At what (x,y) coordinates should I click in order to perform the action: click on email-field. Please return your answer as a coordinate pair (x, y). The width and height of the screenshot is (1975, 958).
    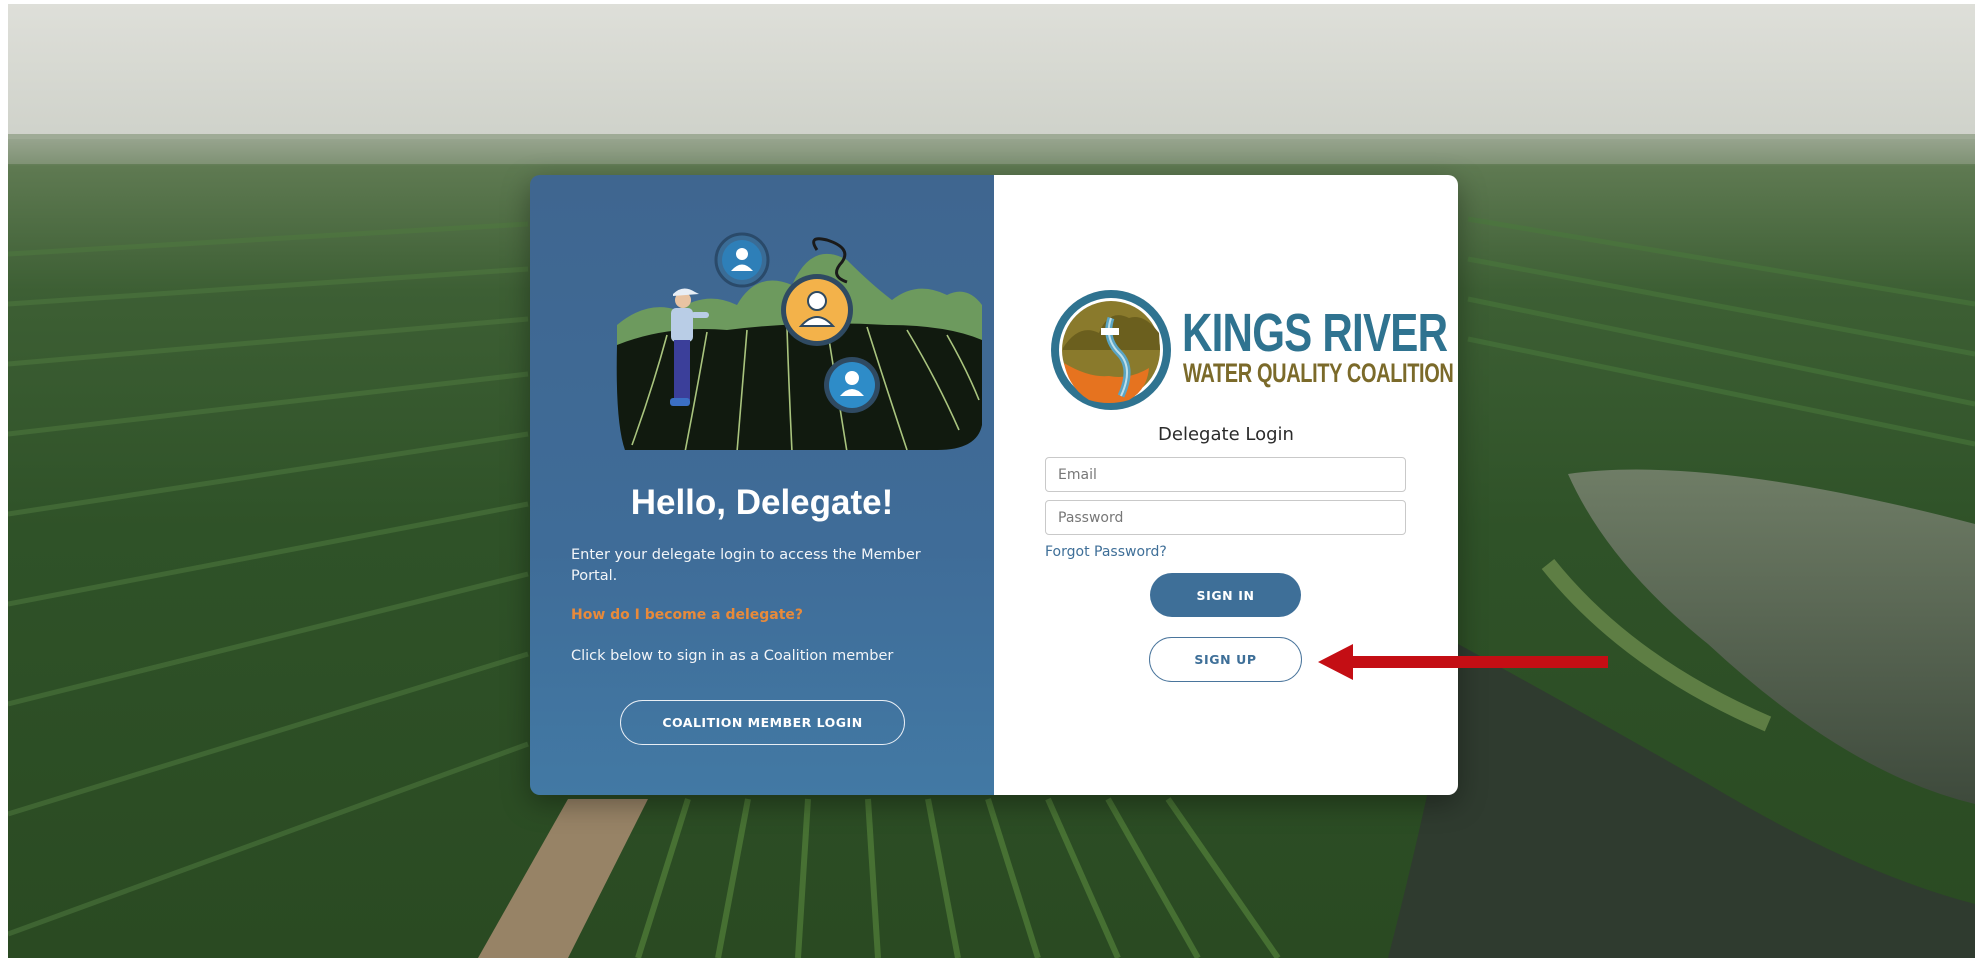
    Looking at the image, I should click on (1225, 474).